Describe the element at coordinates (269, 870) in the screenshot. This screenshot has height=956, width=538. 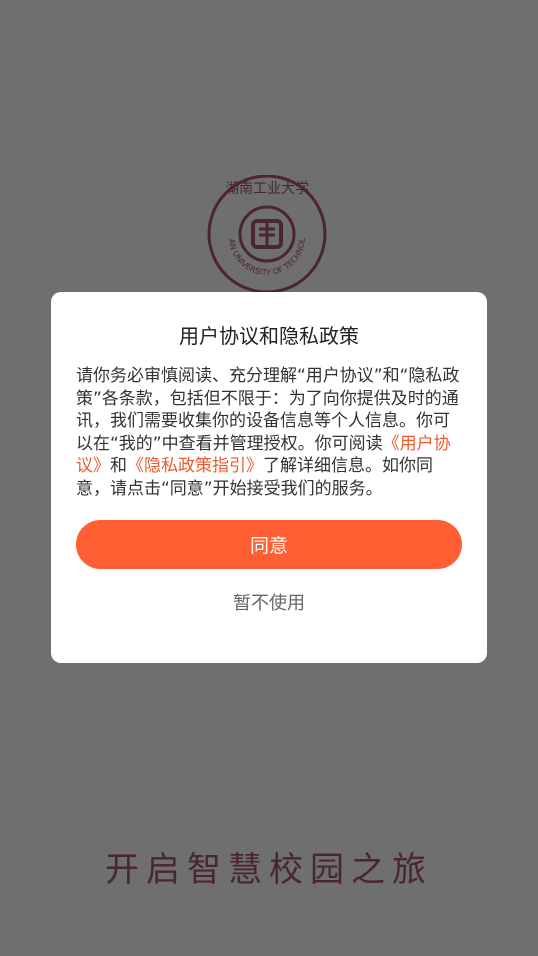
I see `splash-slogan: 开启智慧校园之旅` at that location.